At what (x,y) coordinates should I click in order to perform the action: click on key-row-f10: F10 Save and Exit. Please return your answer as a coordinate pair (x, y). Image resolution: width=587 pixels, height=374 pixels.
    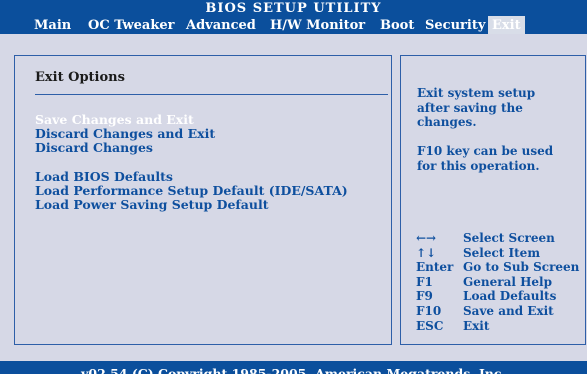
    Looking at the image, I should click on (501, 311).